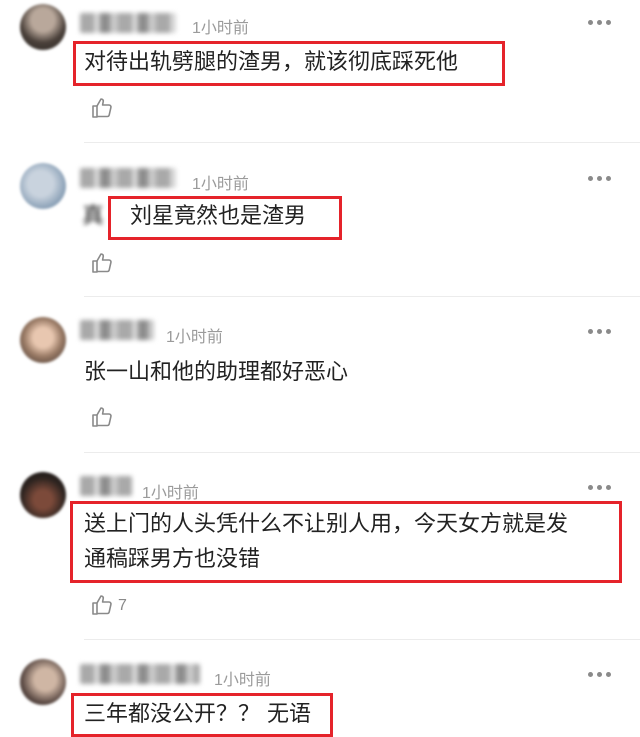  I want to click on comment-text: 对待出轨劈腿的渣男，就该彻底踩死他, so click(271, 62).